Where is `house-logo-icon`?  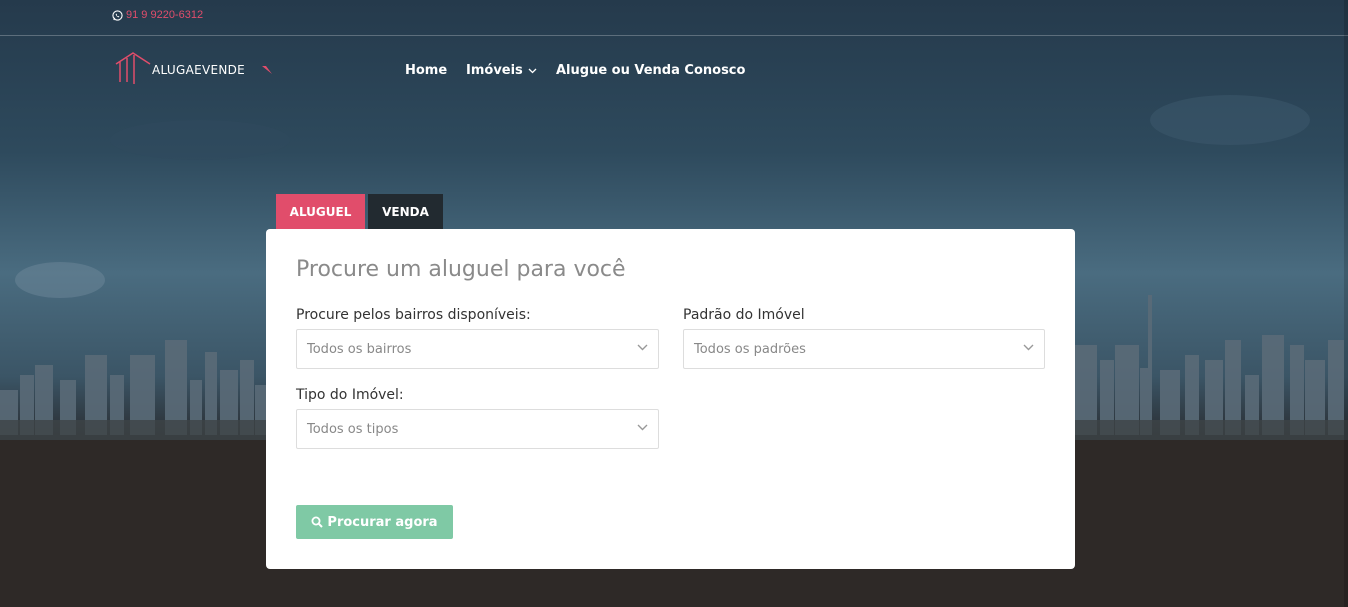 house-logo-icon is located at coordinates (133, 68).